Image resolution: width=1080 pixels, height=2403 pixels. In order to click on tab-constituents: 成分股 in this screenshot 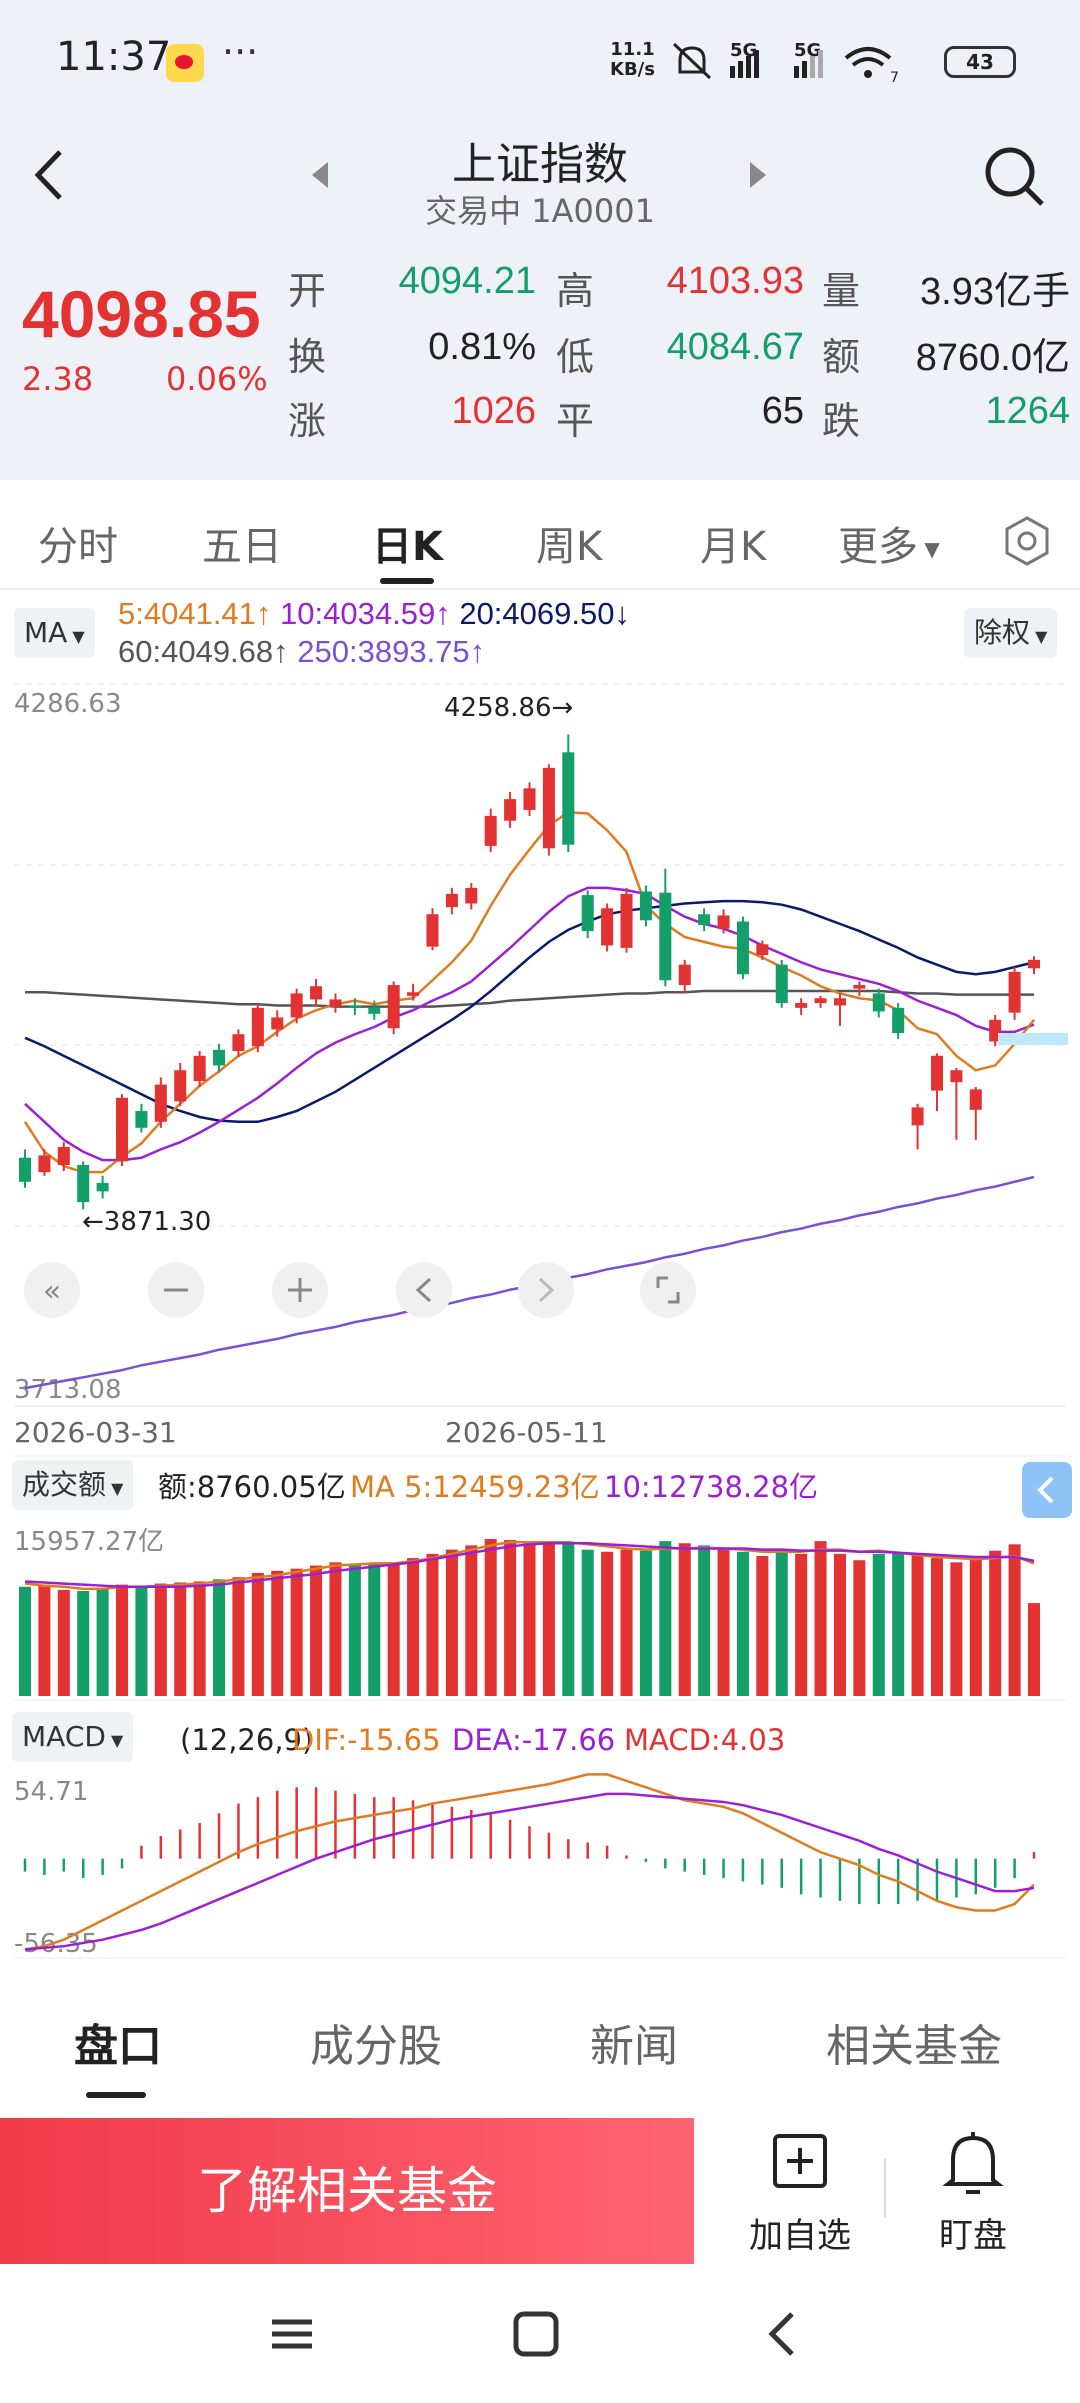, I will do `click(376, 2042)`.